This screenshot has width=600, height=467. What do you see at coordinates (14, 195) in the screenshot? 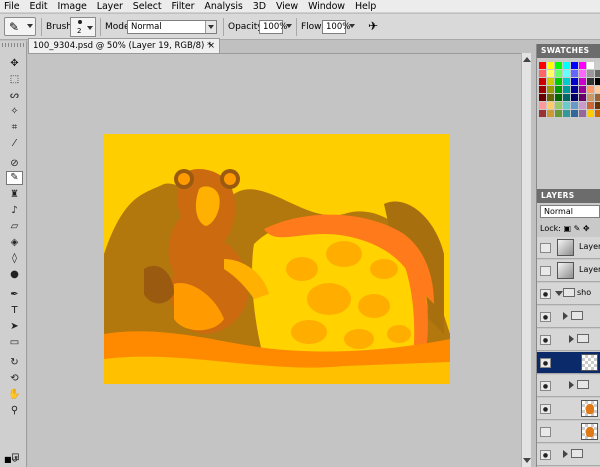
I see `clone-stamp-tool-icon: ♜` at bounding box center [14, 195].